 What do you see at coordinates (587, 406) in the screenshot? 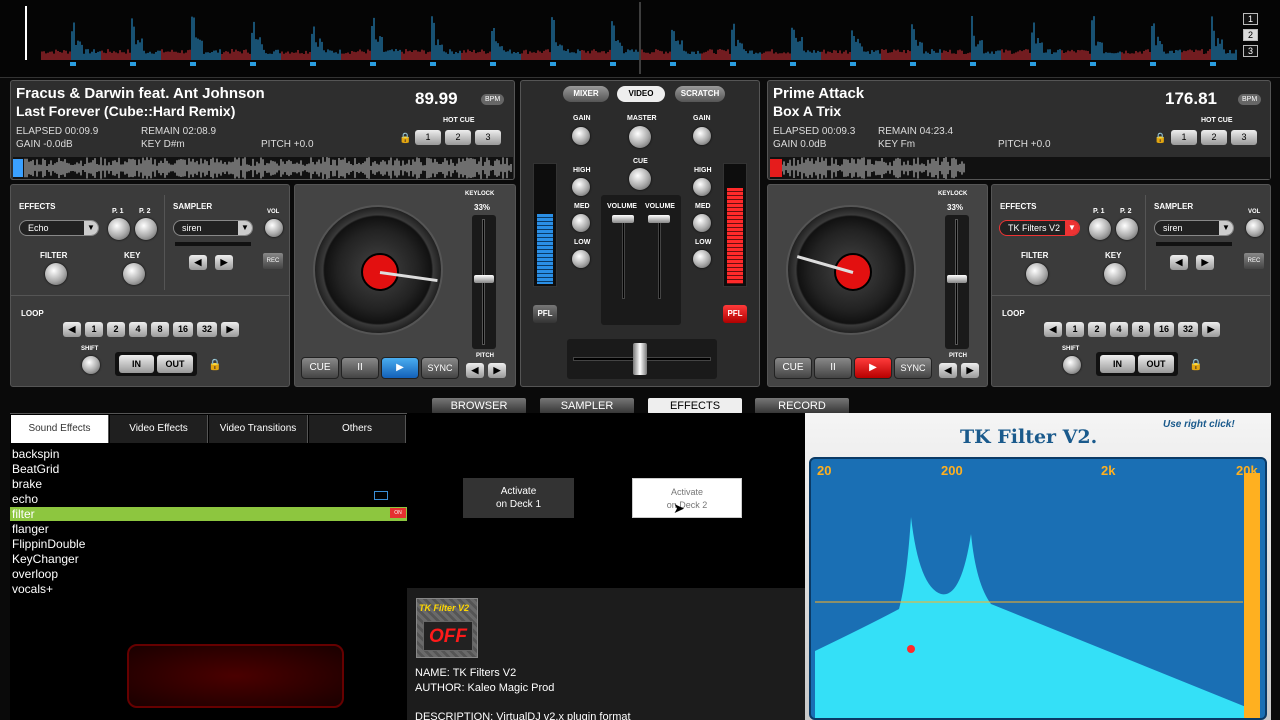
I see `tab-sampler: SAMPLER` at bounding box center [587, 406].